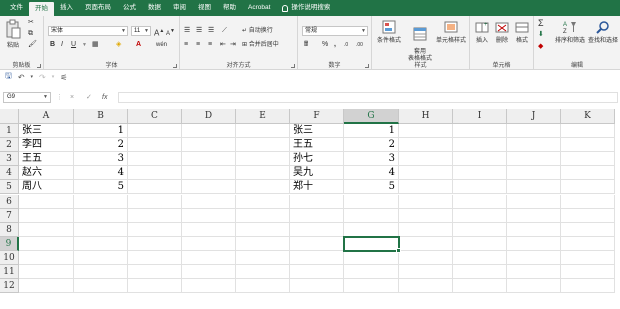 This screenshot has width=620, height=309. What do you see at coordinates (101, 131) in the screenshot?
I see `cell-b1: 1` at bounding box center [101, 131].